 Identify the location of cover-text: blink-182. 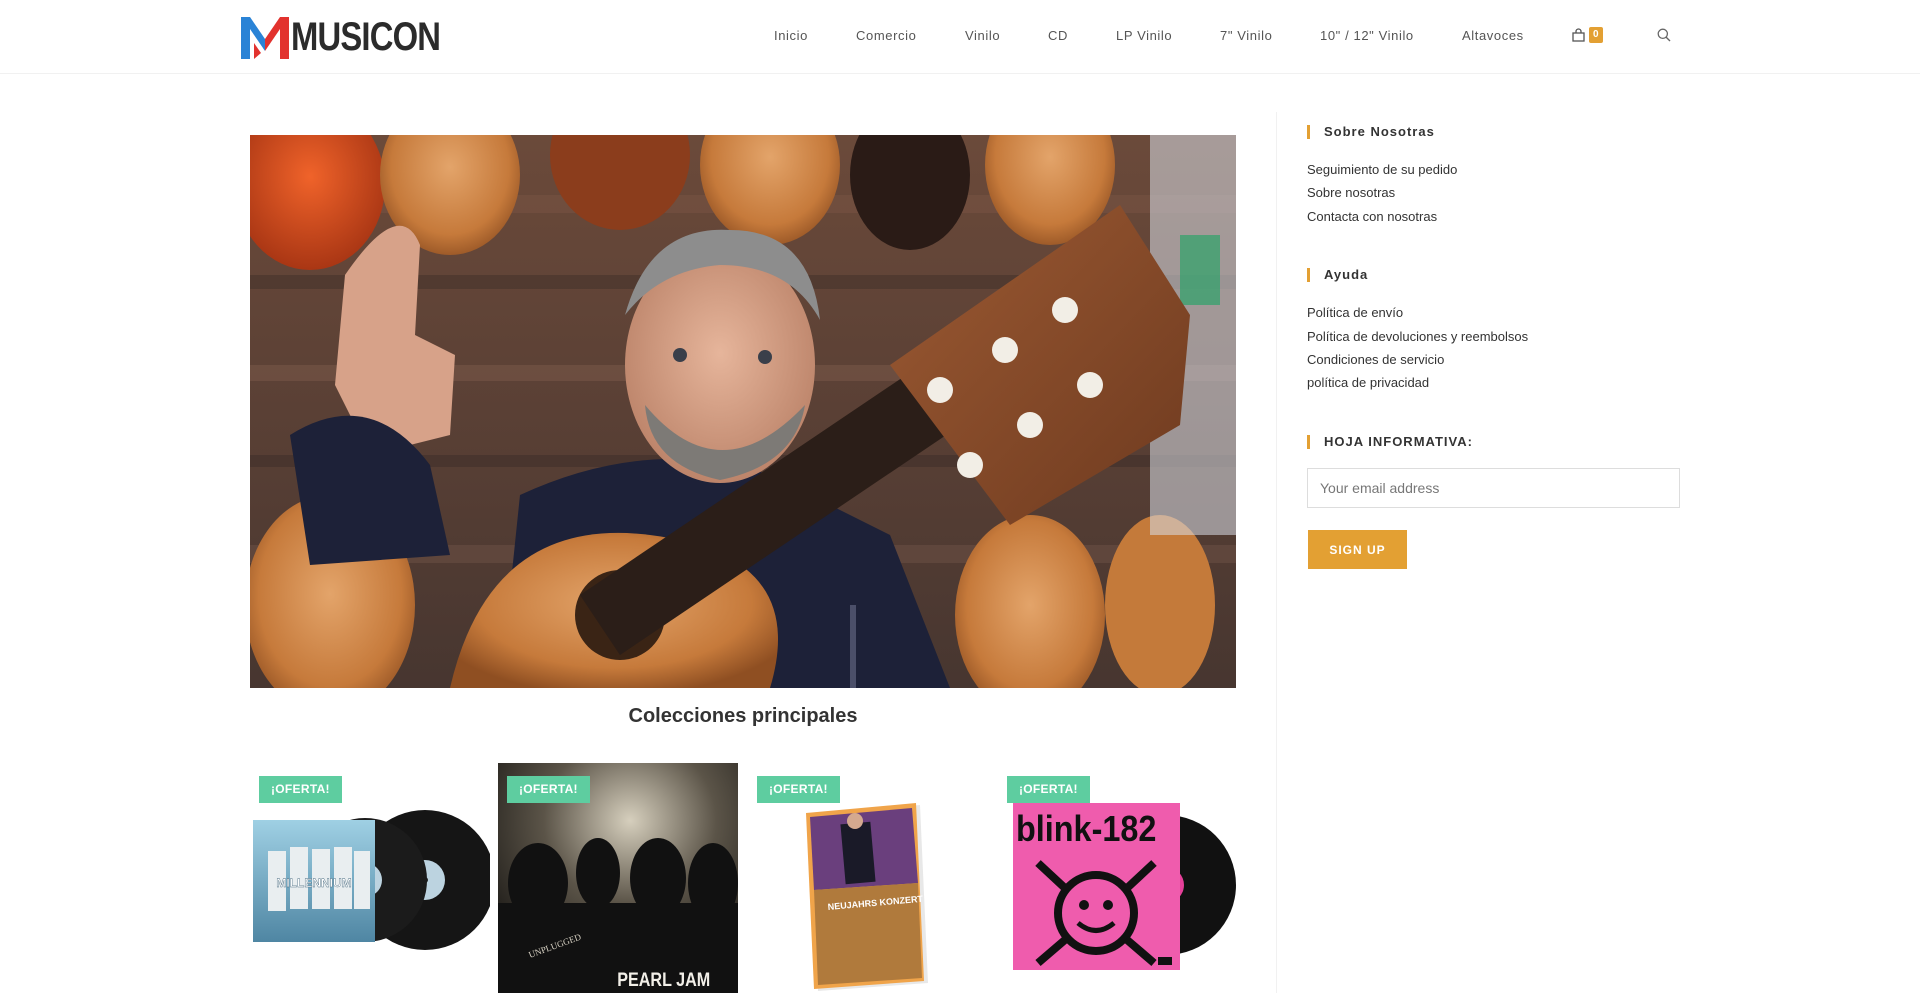
(1086, 829).